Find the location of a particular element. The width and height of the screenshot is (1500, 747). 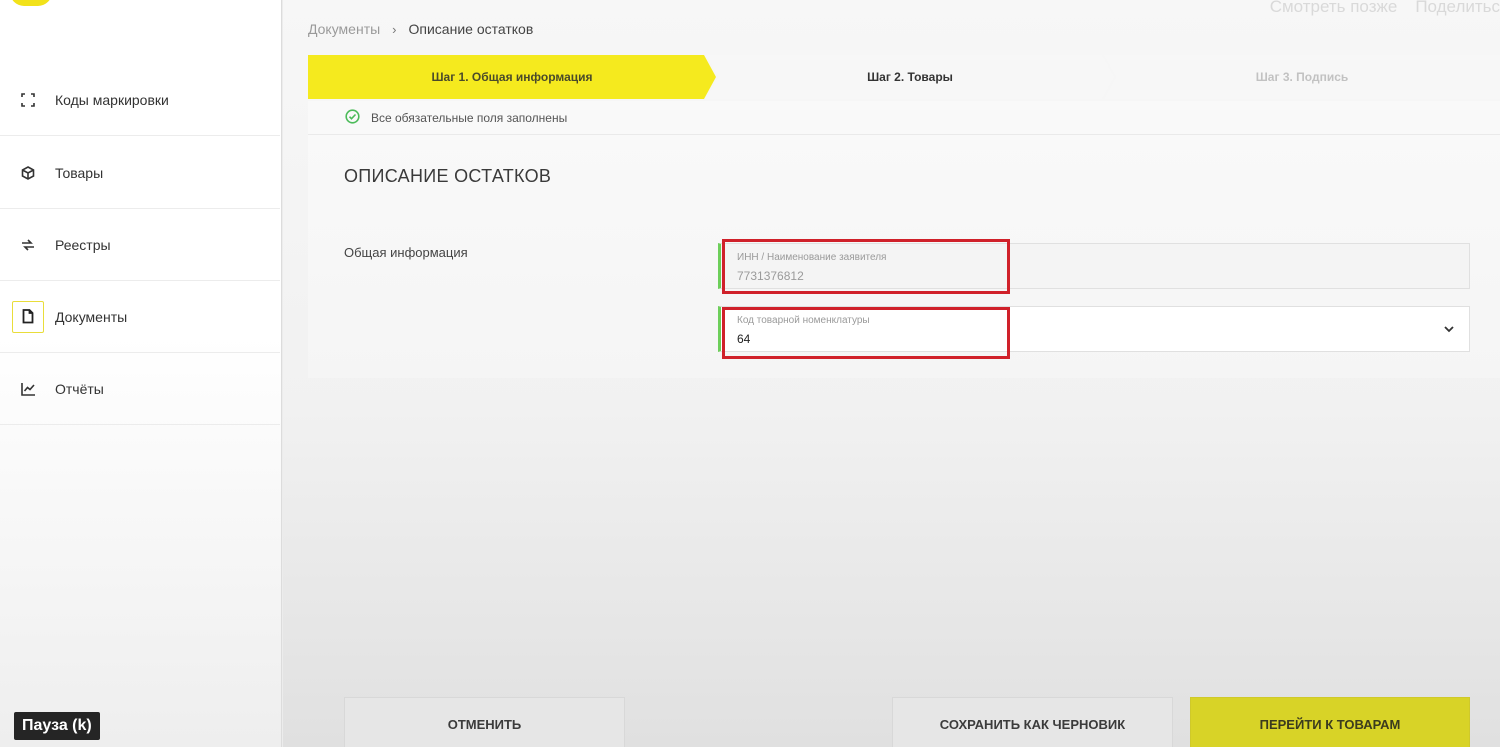

step-general-info: Шаг 1. Общая информация is located at coordinates (512, 77).